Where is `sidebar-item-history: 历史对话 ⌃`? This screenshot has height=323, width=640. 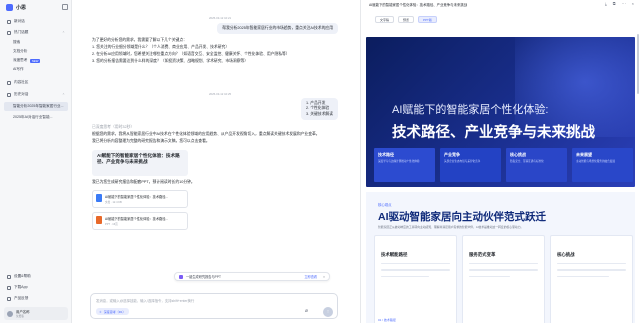 sidebar-item-history: 历史对话 ⌃ is located at coordinates (36, 94).